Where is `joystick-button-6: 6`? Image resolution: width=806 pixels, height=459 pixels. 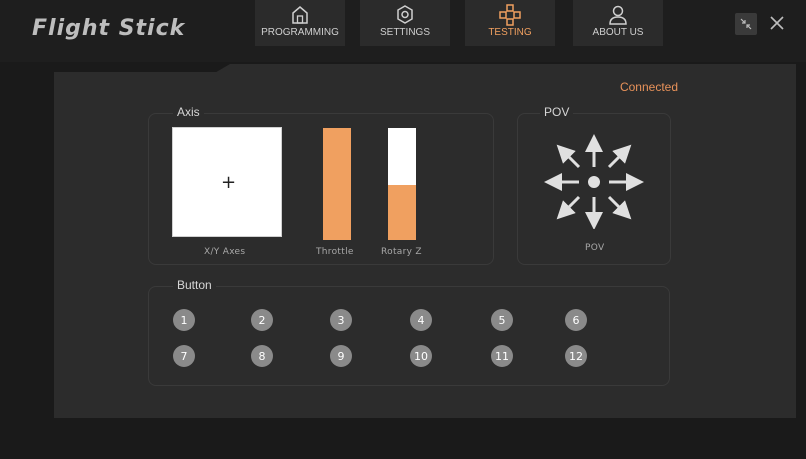 joystick-button-6: 6 is located at coordinates (576, 320).